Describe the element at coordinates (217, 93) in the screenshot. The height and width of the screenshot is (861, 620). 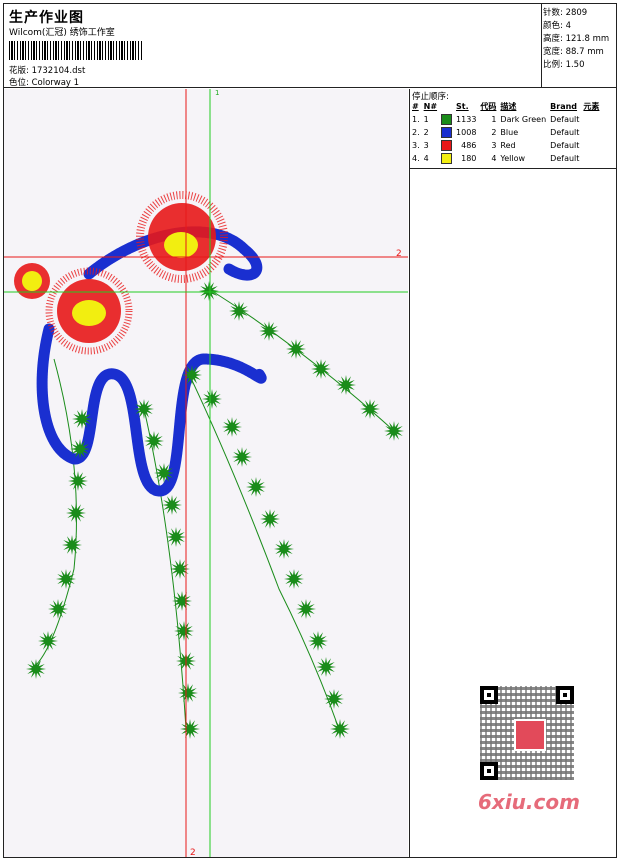
I see `guide-label-top: 1` at that location.